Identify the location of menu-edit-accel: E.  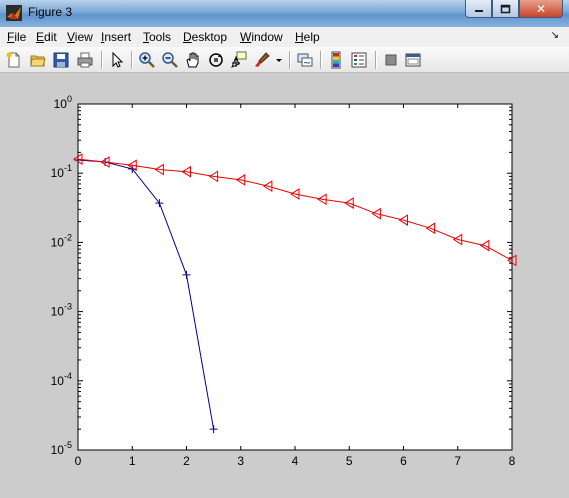
(40, 37).